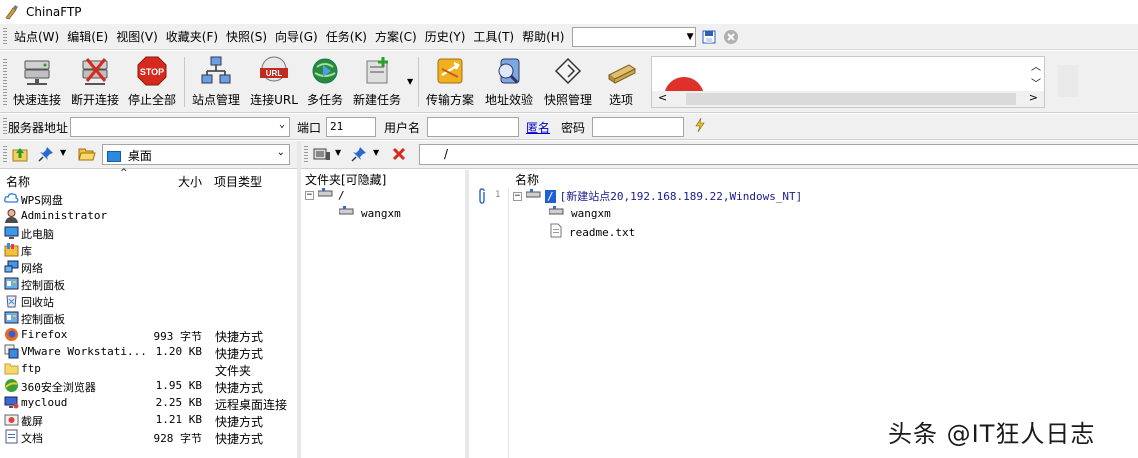  I want to click on port-value: 21, so click(337, 126).